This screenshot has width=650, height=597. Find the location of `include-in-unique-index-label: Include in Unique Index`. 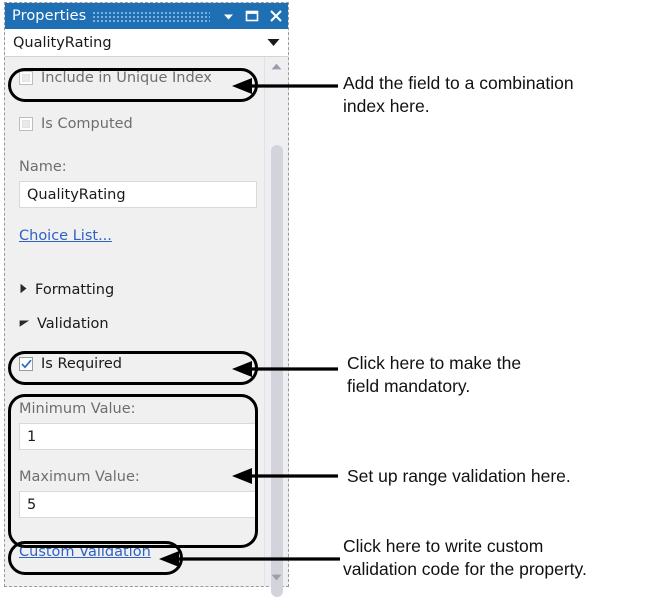

include-in-unique-index-label: Include in Unique Index is located at coordinates (126, 78).